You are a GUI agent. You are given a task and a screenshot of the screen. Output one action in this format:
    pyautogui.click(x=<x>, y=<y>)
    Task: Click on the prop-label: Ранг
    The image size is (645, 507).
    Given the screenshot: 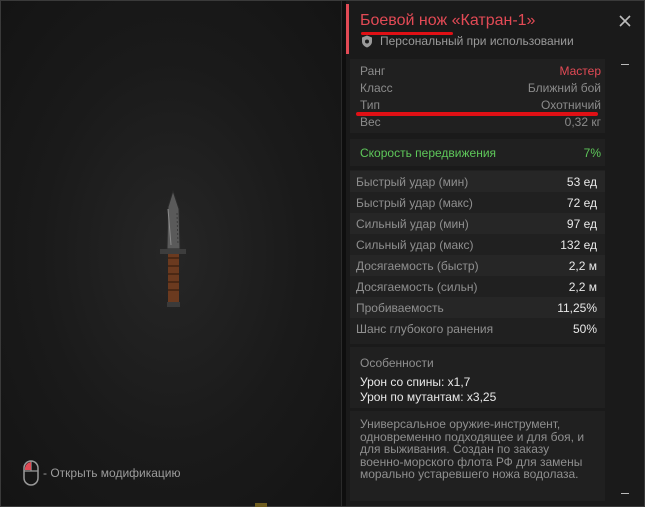 What is the action you would take?
    pyautogui.click(x=373, y=71)
    